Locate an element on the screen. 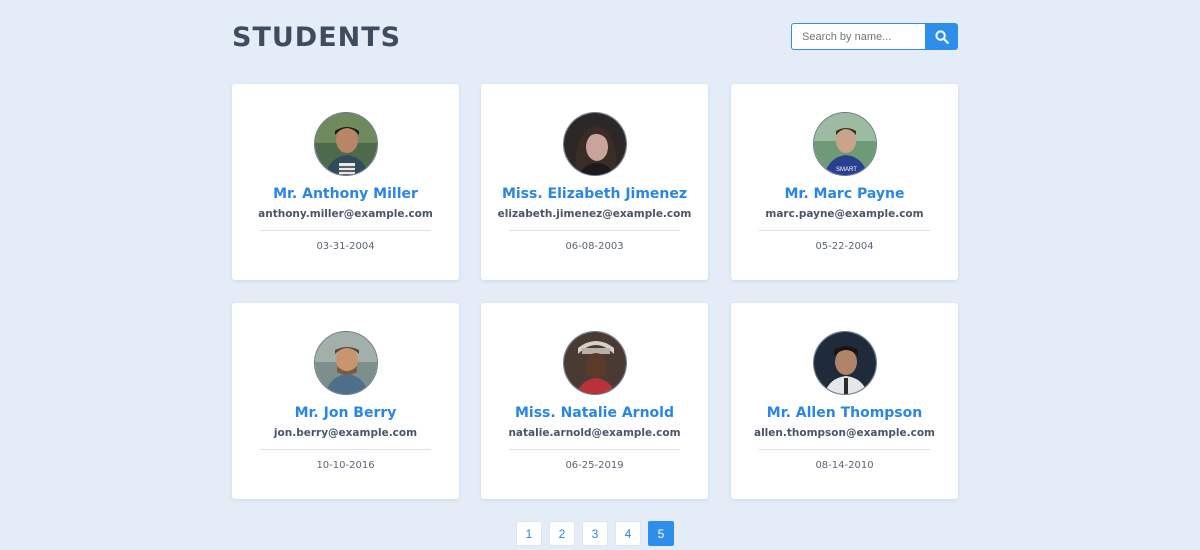  search-icon is located at coordinates (941, 36).